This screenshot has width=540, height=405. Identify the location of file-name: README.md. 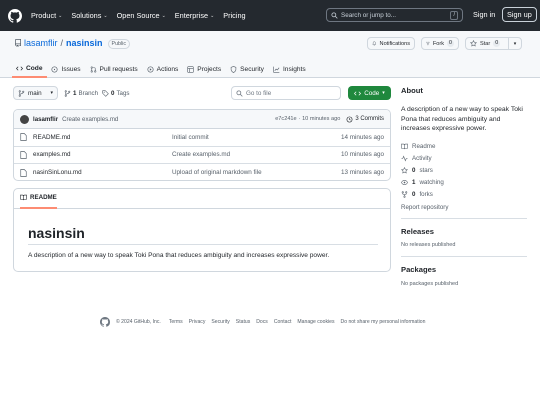
(51, 137).